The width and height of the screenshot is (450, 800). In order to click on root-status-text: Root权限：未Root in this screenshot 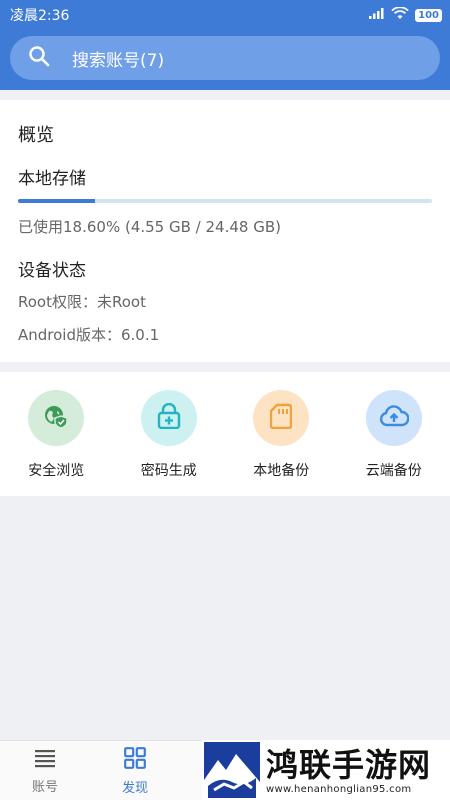, I will do `click(82, 302)`.